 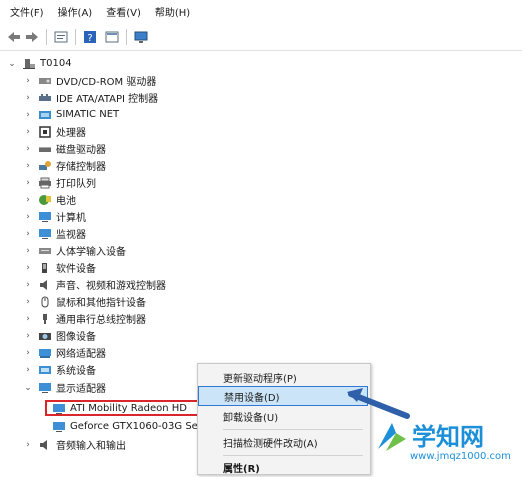 I want to click on highlight-box, so click(x=123, y=408).